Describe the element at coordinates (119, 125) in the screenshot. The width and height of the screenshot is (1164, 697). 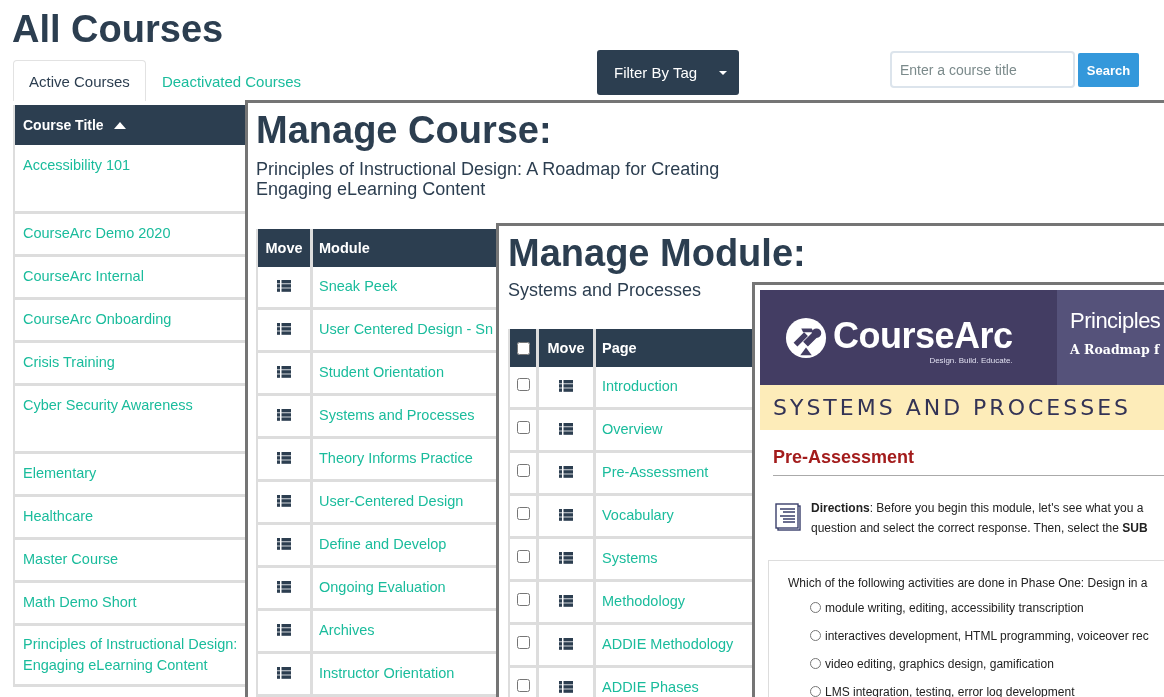
I see `sort-icon` at that location.